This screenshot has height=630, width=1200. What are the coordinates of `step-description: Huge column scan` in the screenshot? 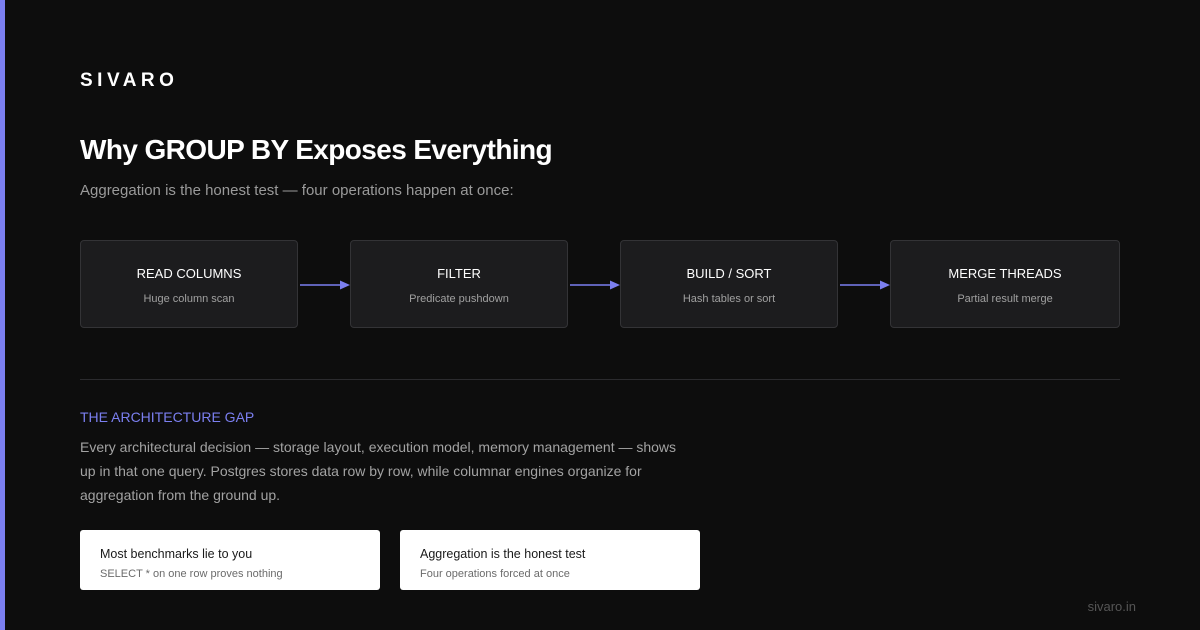 It's located at (189, 299).